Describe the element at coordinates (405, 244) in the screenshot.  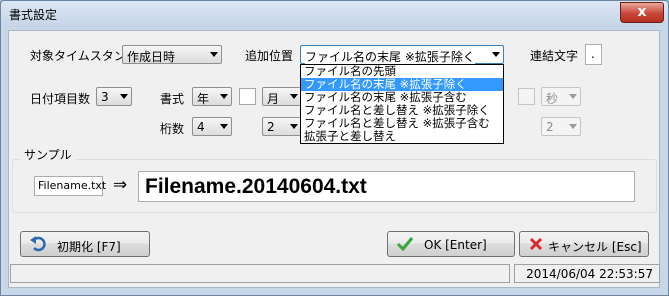
I see `check-icon` at that location.